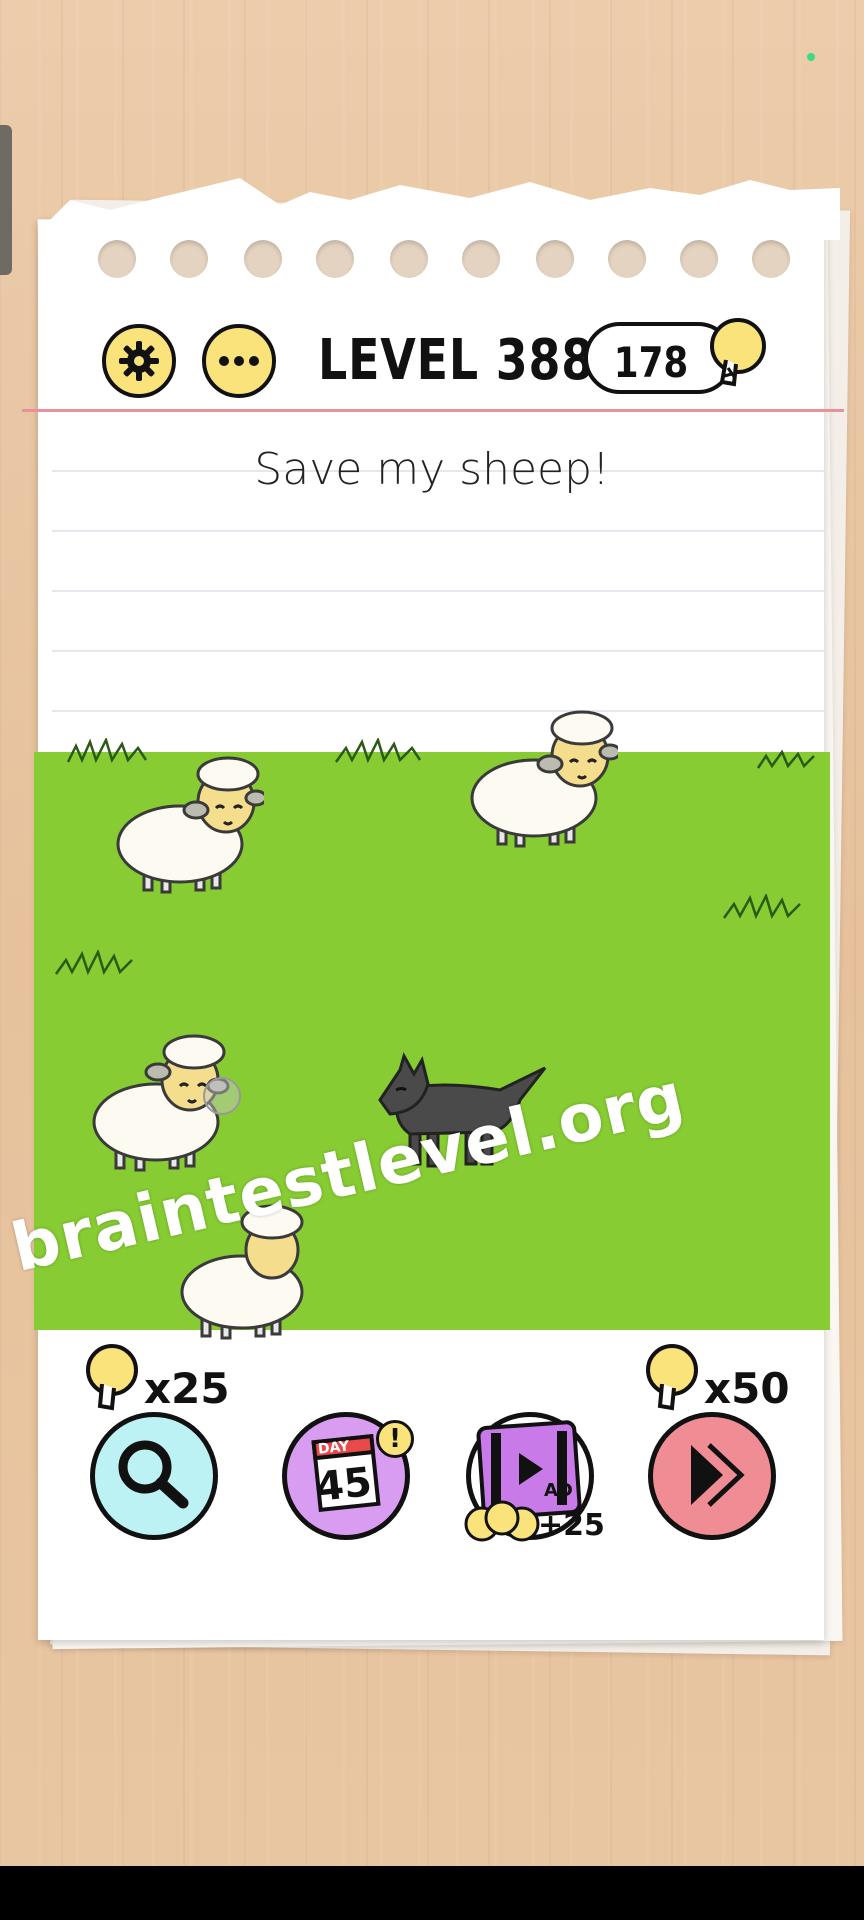  I want to click on skip-level-button, so click(712, 1476).